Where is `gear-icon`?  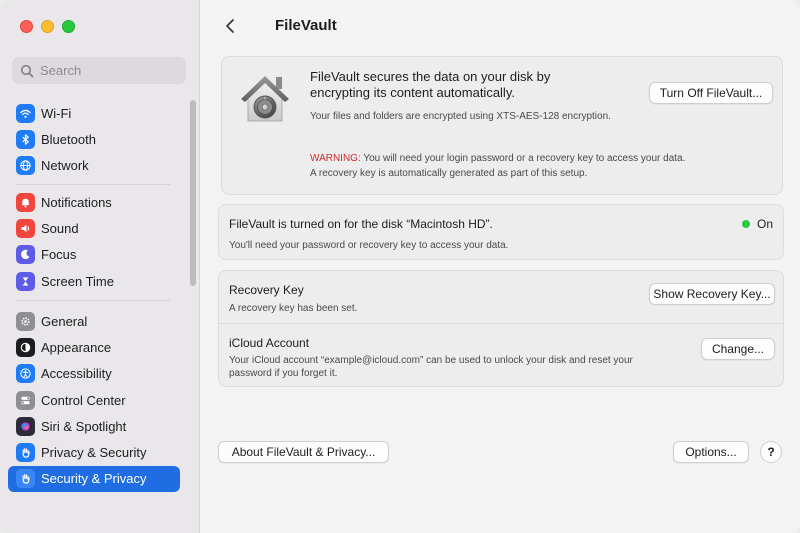 gear-icon is located at coordinates (25, 321).